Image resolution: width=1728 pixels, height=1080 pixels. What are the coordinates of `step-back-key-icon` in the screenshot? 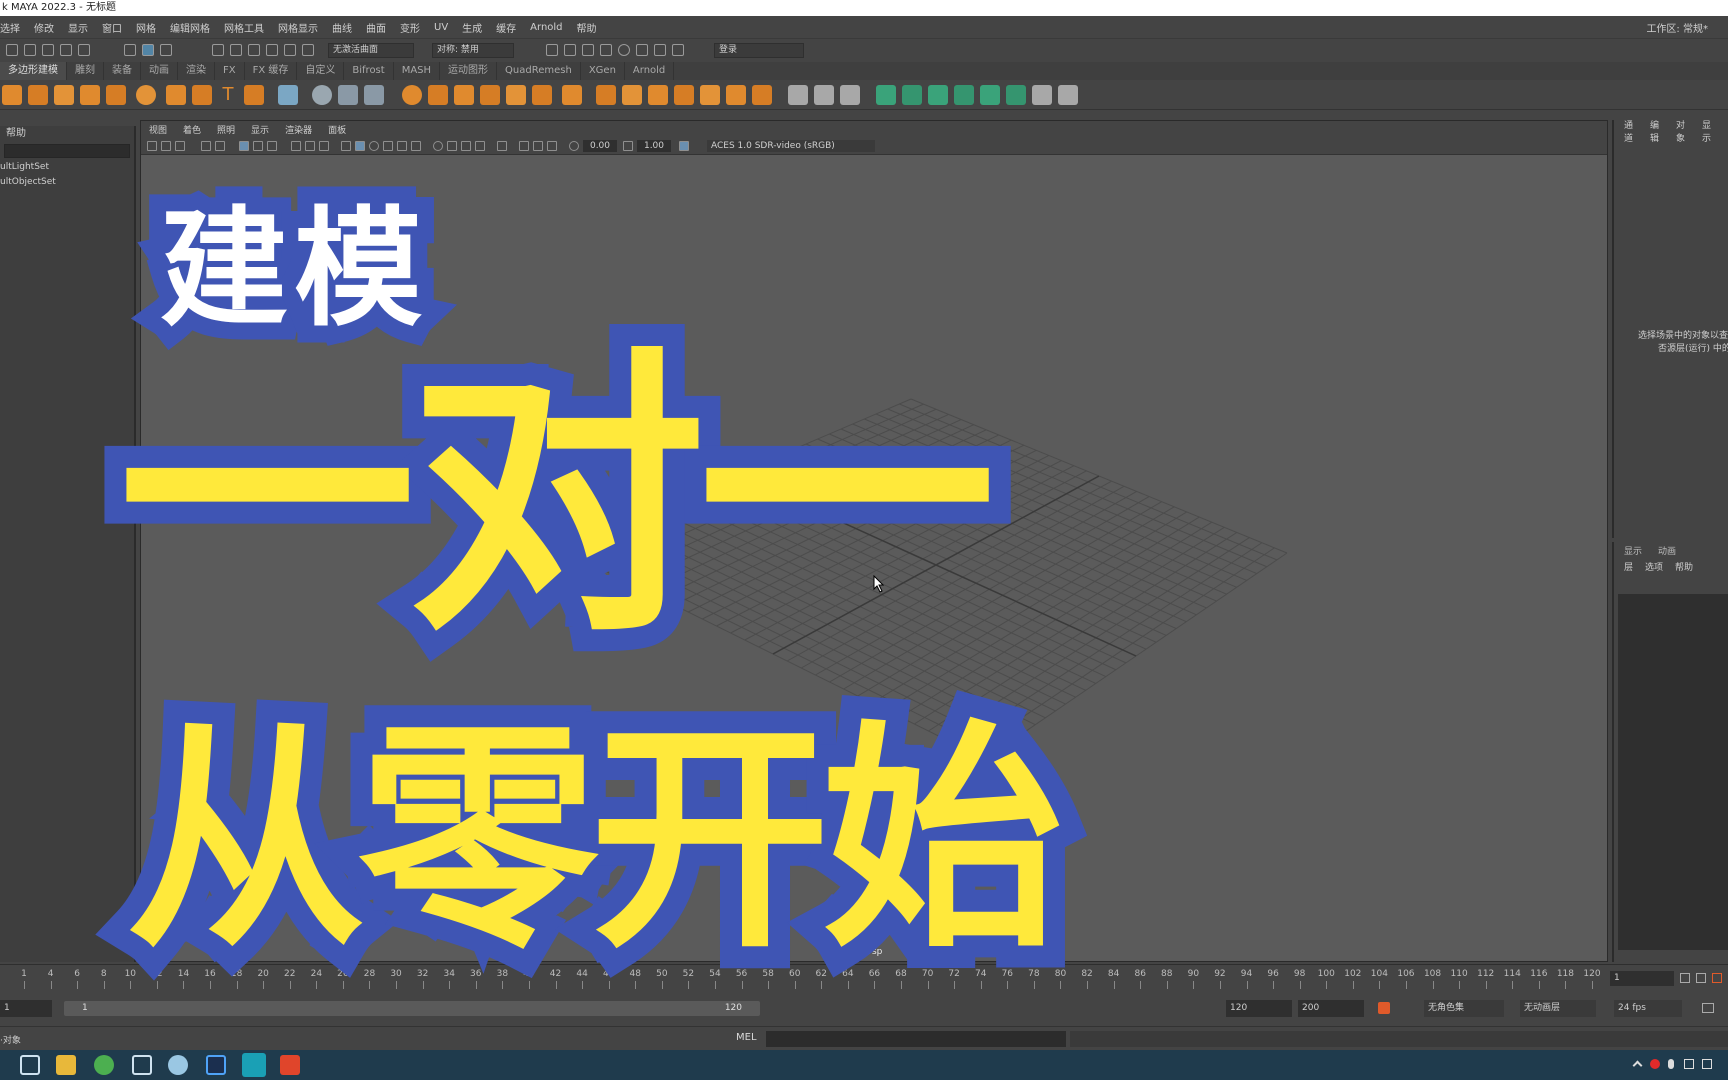 It's located at (1717, 978).